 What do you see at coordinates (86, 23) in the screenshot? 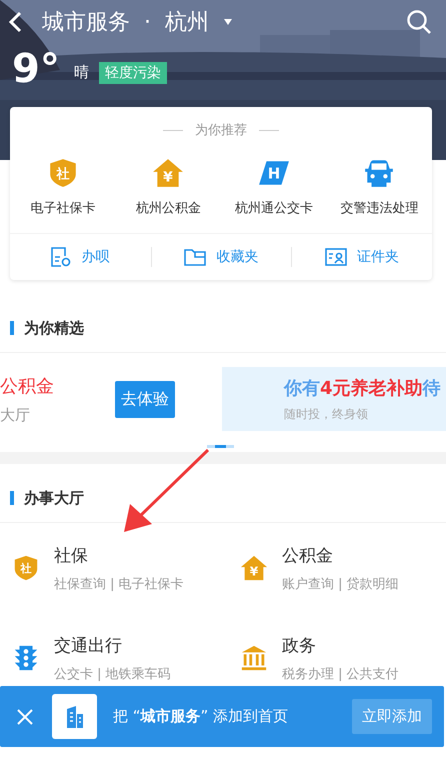
I see `page-title: 城市服务` at bounding box center [86, 23].